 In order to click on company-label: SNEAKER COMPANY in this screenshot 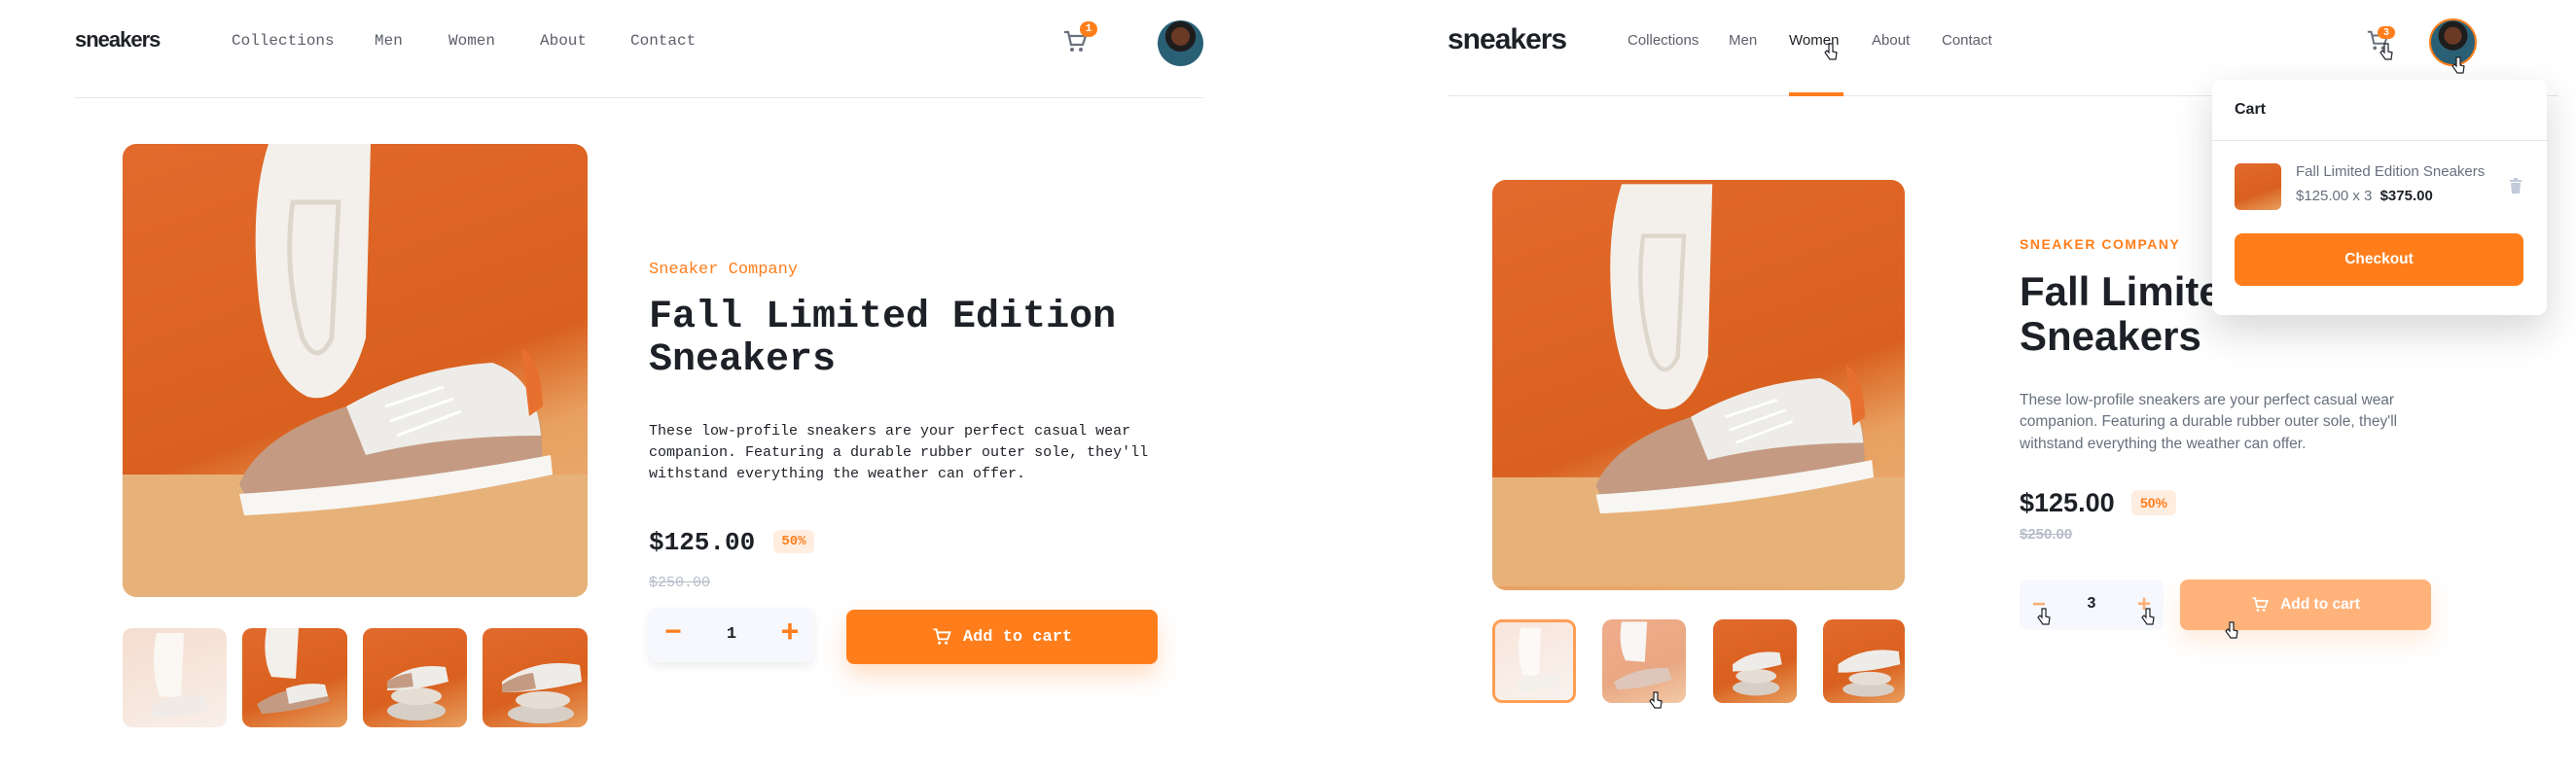, I will do `click(2100, 244)`.